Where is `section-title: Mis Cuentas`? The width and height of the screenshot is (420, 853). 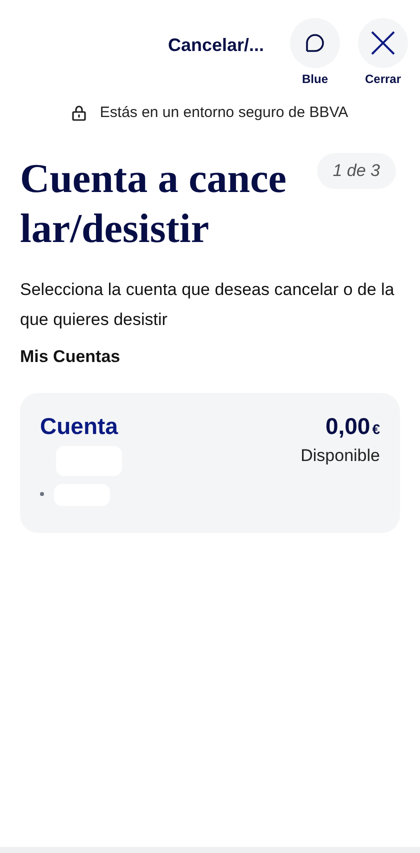
section-title: Mis Cuentas is located at coordinates (71, 357).